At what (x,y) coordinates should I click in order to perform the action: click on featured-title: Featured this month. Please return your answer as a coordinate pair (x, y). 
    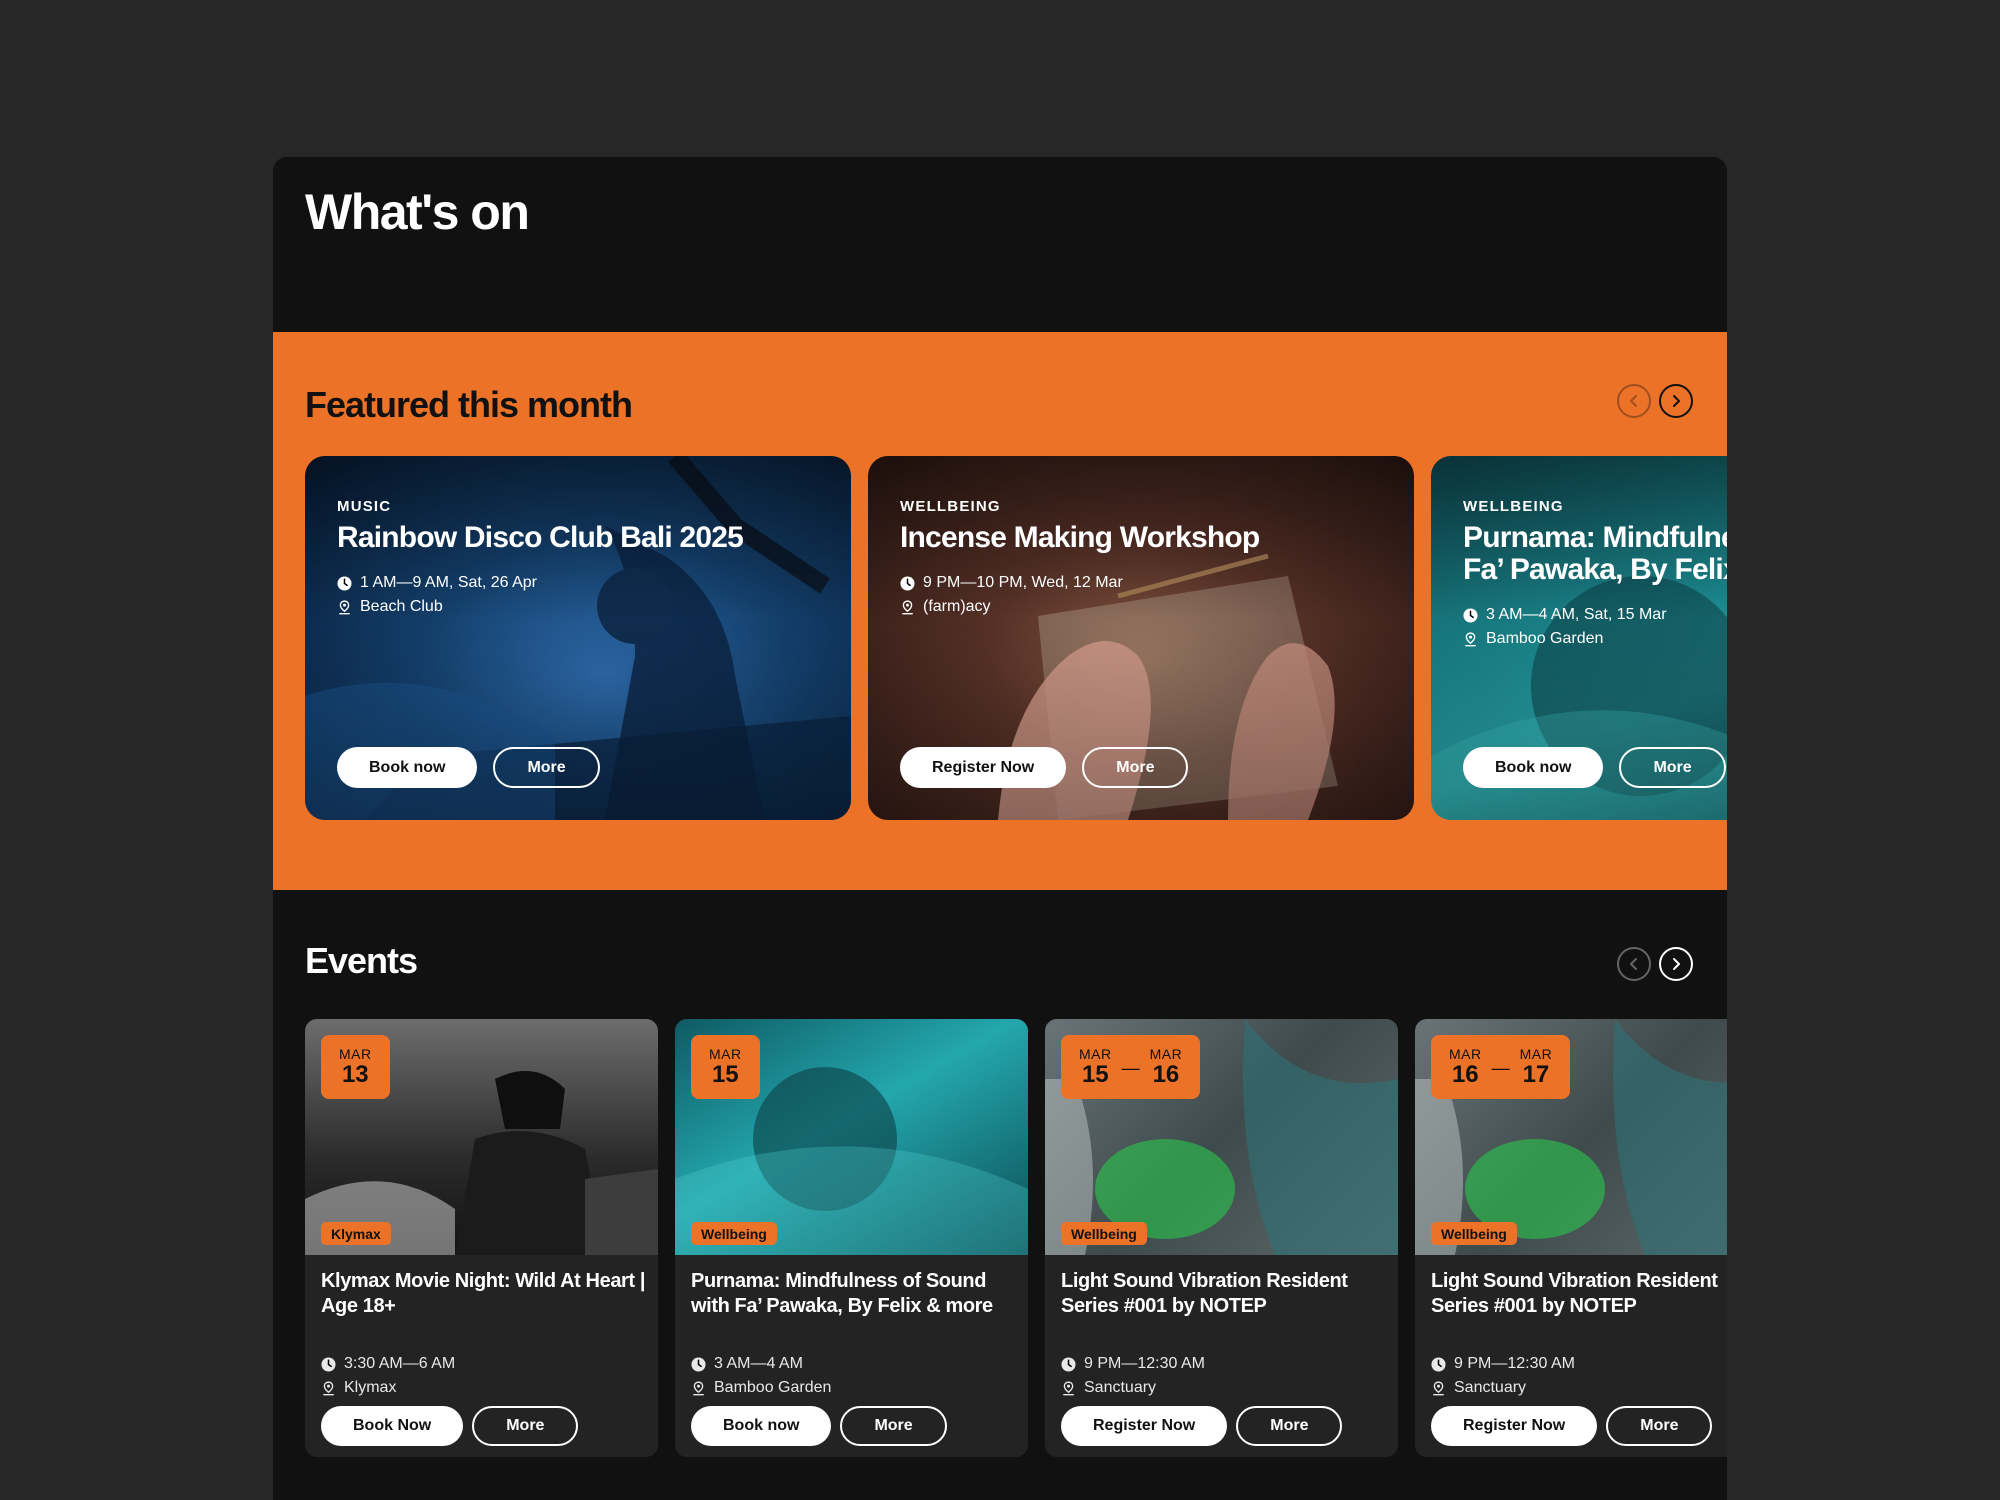
    Looking at the image, I should click on (469, 404).